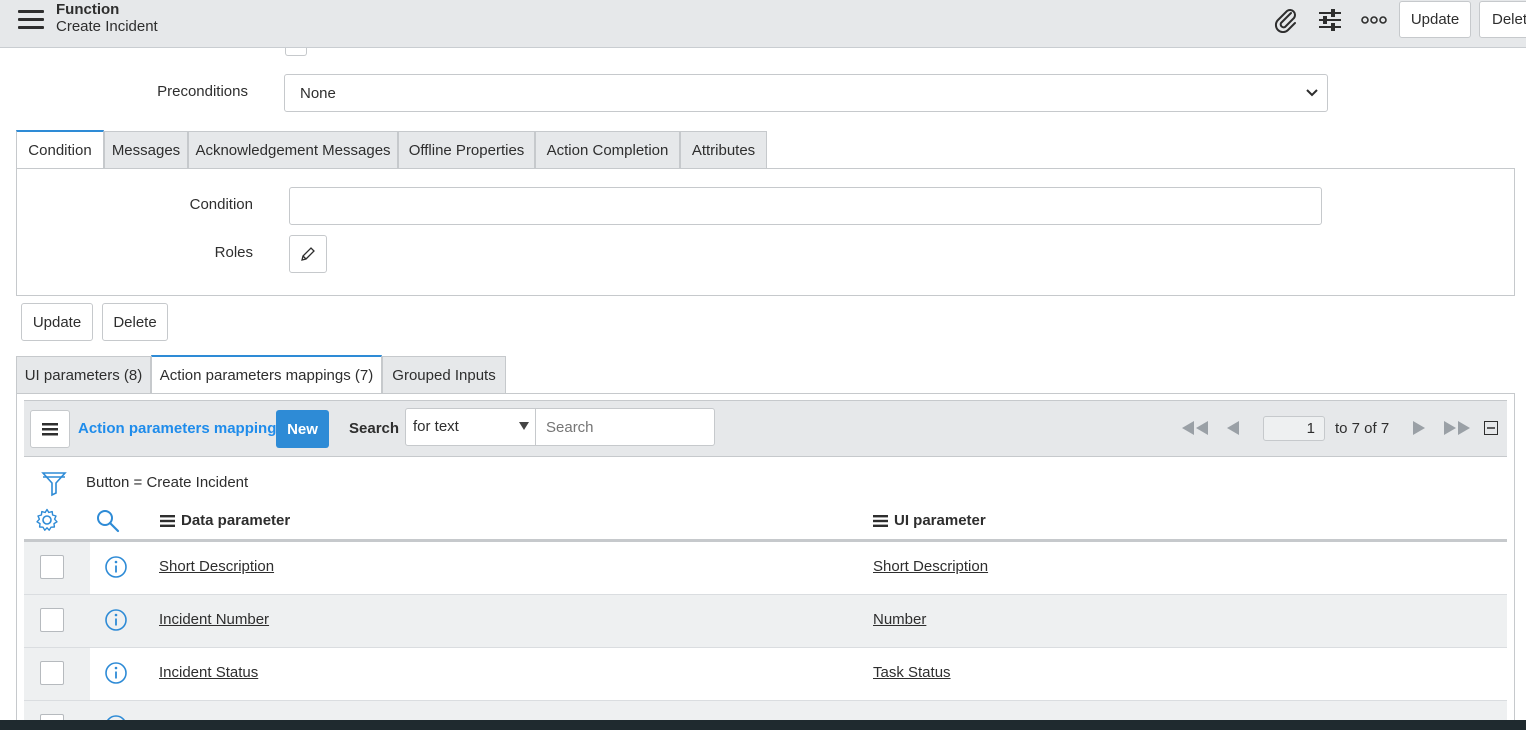  What do you see at coordinates (466, 149) in the screenshot?
I see `tab-offline-properties: Offline Properties` at bounding box center [466, 149].